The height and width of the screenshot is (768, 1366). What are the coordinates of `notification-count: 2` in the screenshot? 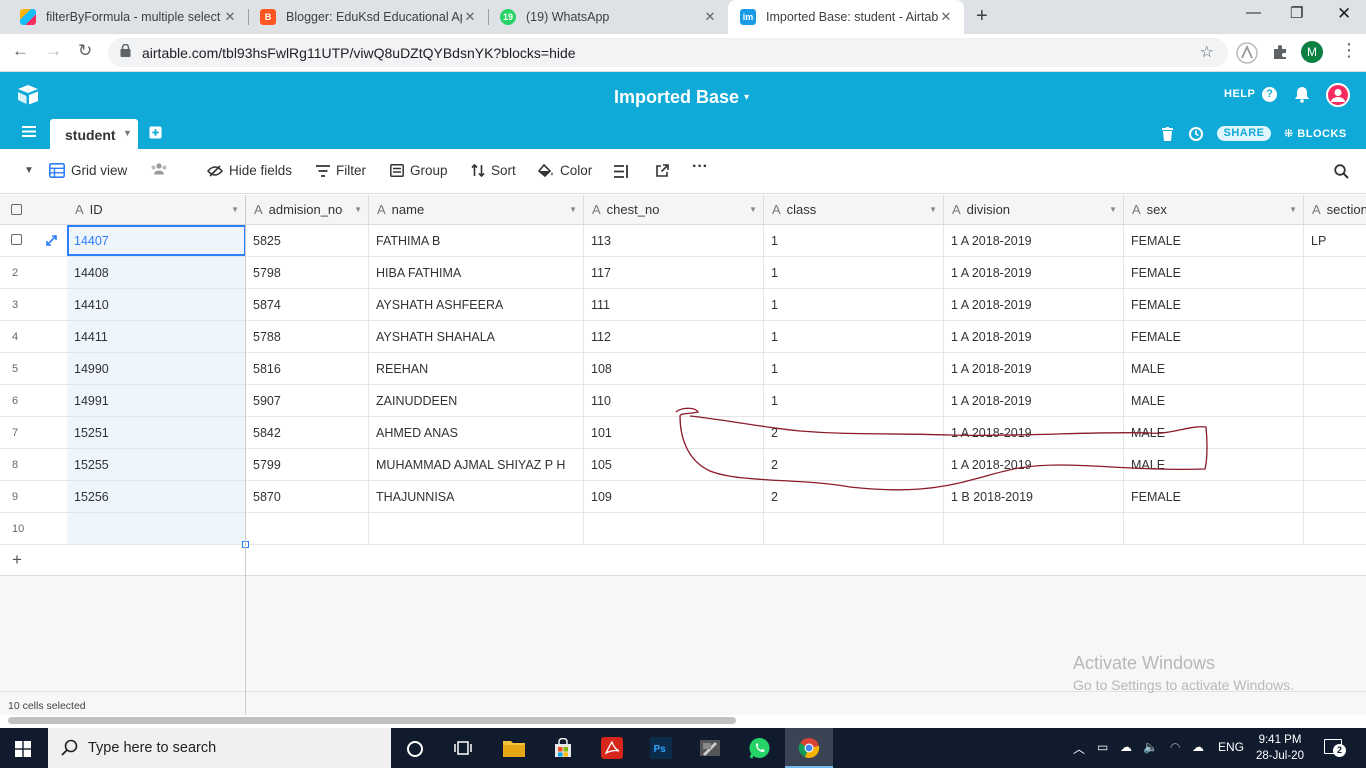 It's located at (1339, 750).